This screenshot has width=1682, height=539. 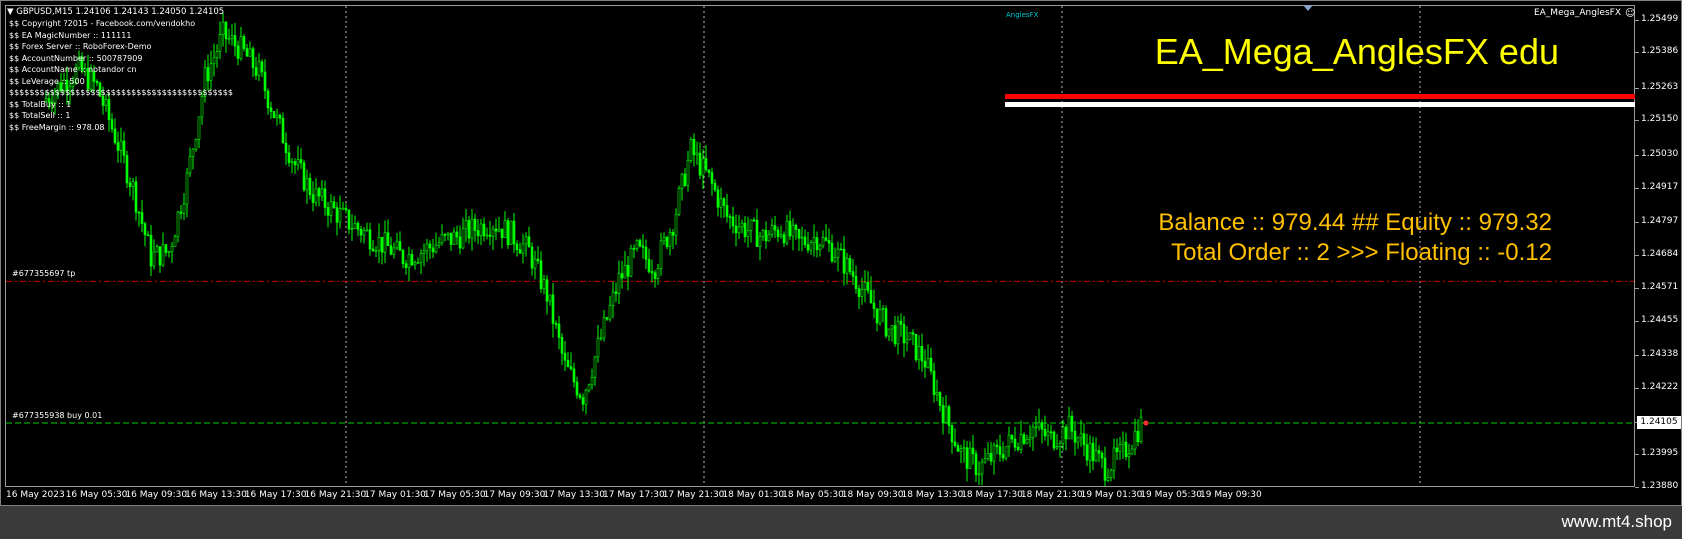 I want to click on info-line: $$ AccountNumber :: 500787909, so click(x=76, y=58).